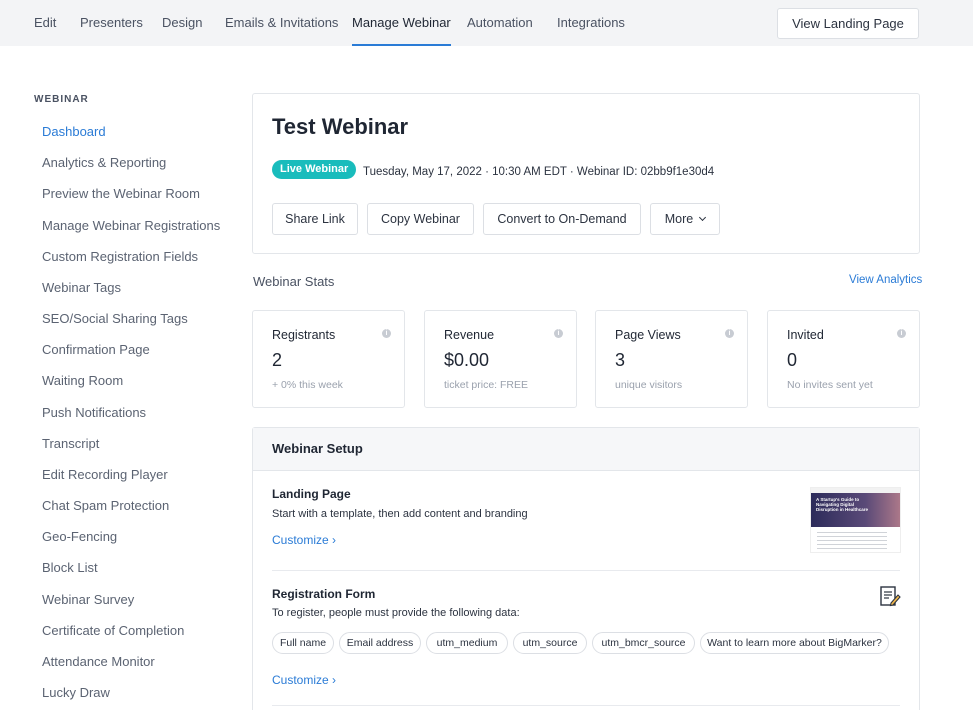 The image size is (973, 710). I want to click on landing-customize-link: Customize ›, so click(304, 540).